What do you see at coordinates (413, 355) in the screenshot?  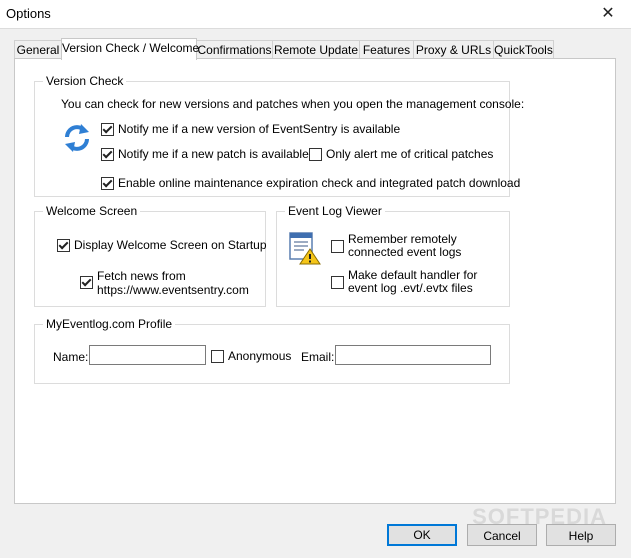 I see `email-input` at bounding box center [413, 355].